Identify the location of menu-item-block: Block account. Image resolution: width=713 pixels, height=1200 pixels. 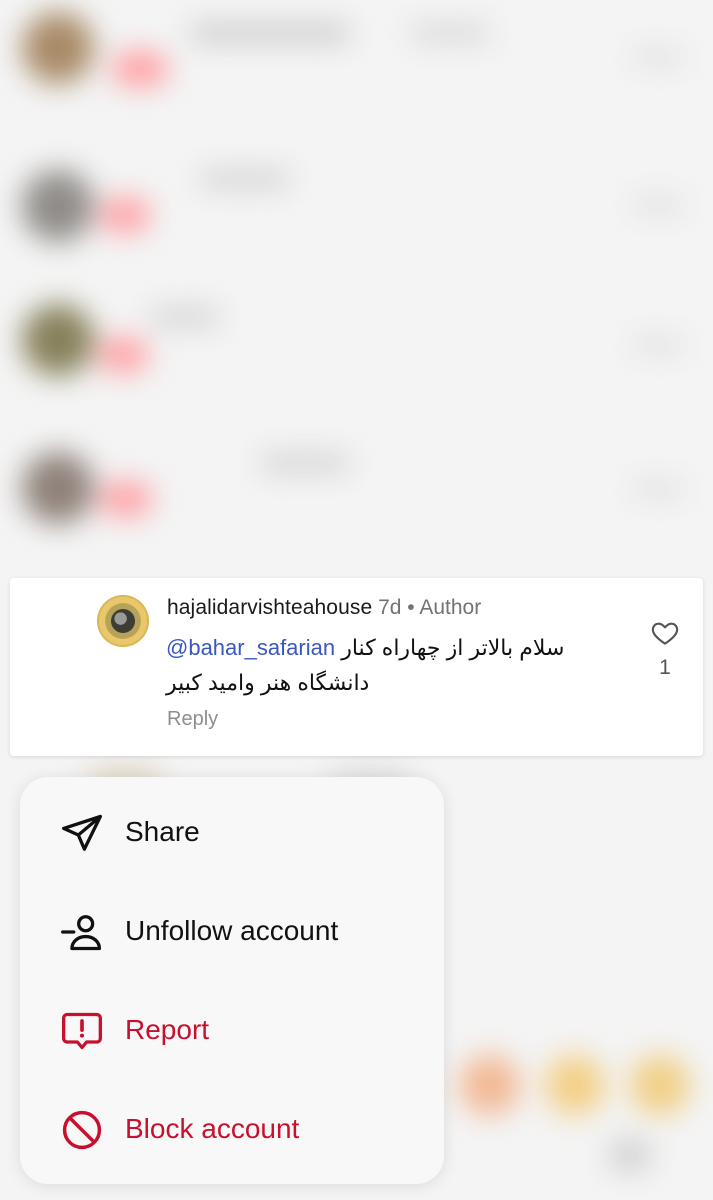
(232, 1123).